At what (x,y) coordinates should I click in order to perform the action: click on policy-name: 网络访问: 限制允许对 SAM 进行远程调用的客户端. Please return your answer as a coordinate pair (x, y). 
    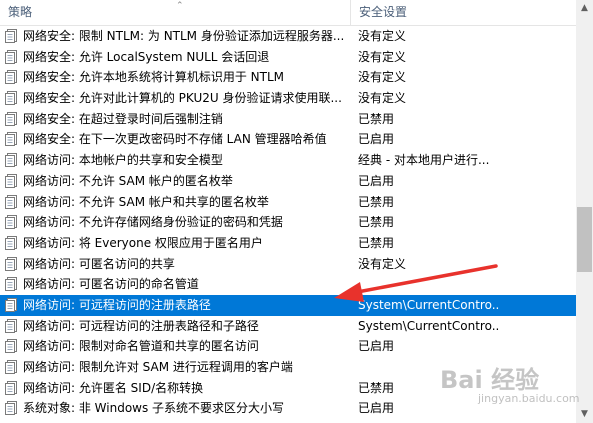
    Looking at the image, I should click on (158, 367).